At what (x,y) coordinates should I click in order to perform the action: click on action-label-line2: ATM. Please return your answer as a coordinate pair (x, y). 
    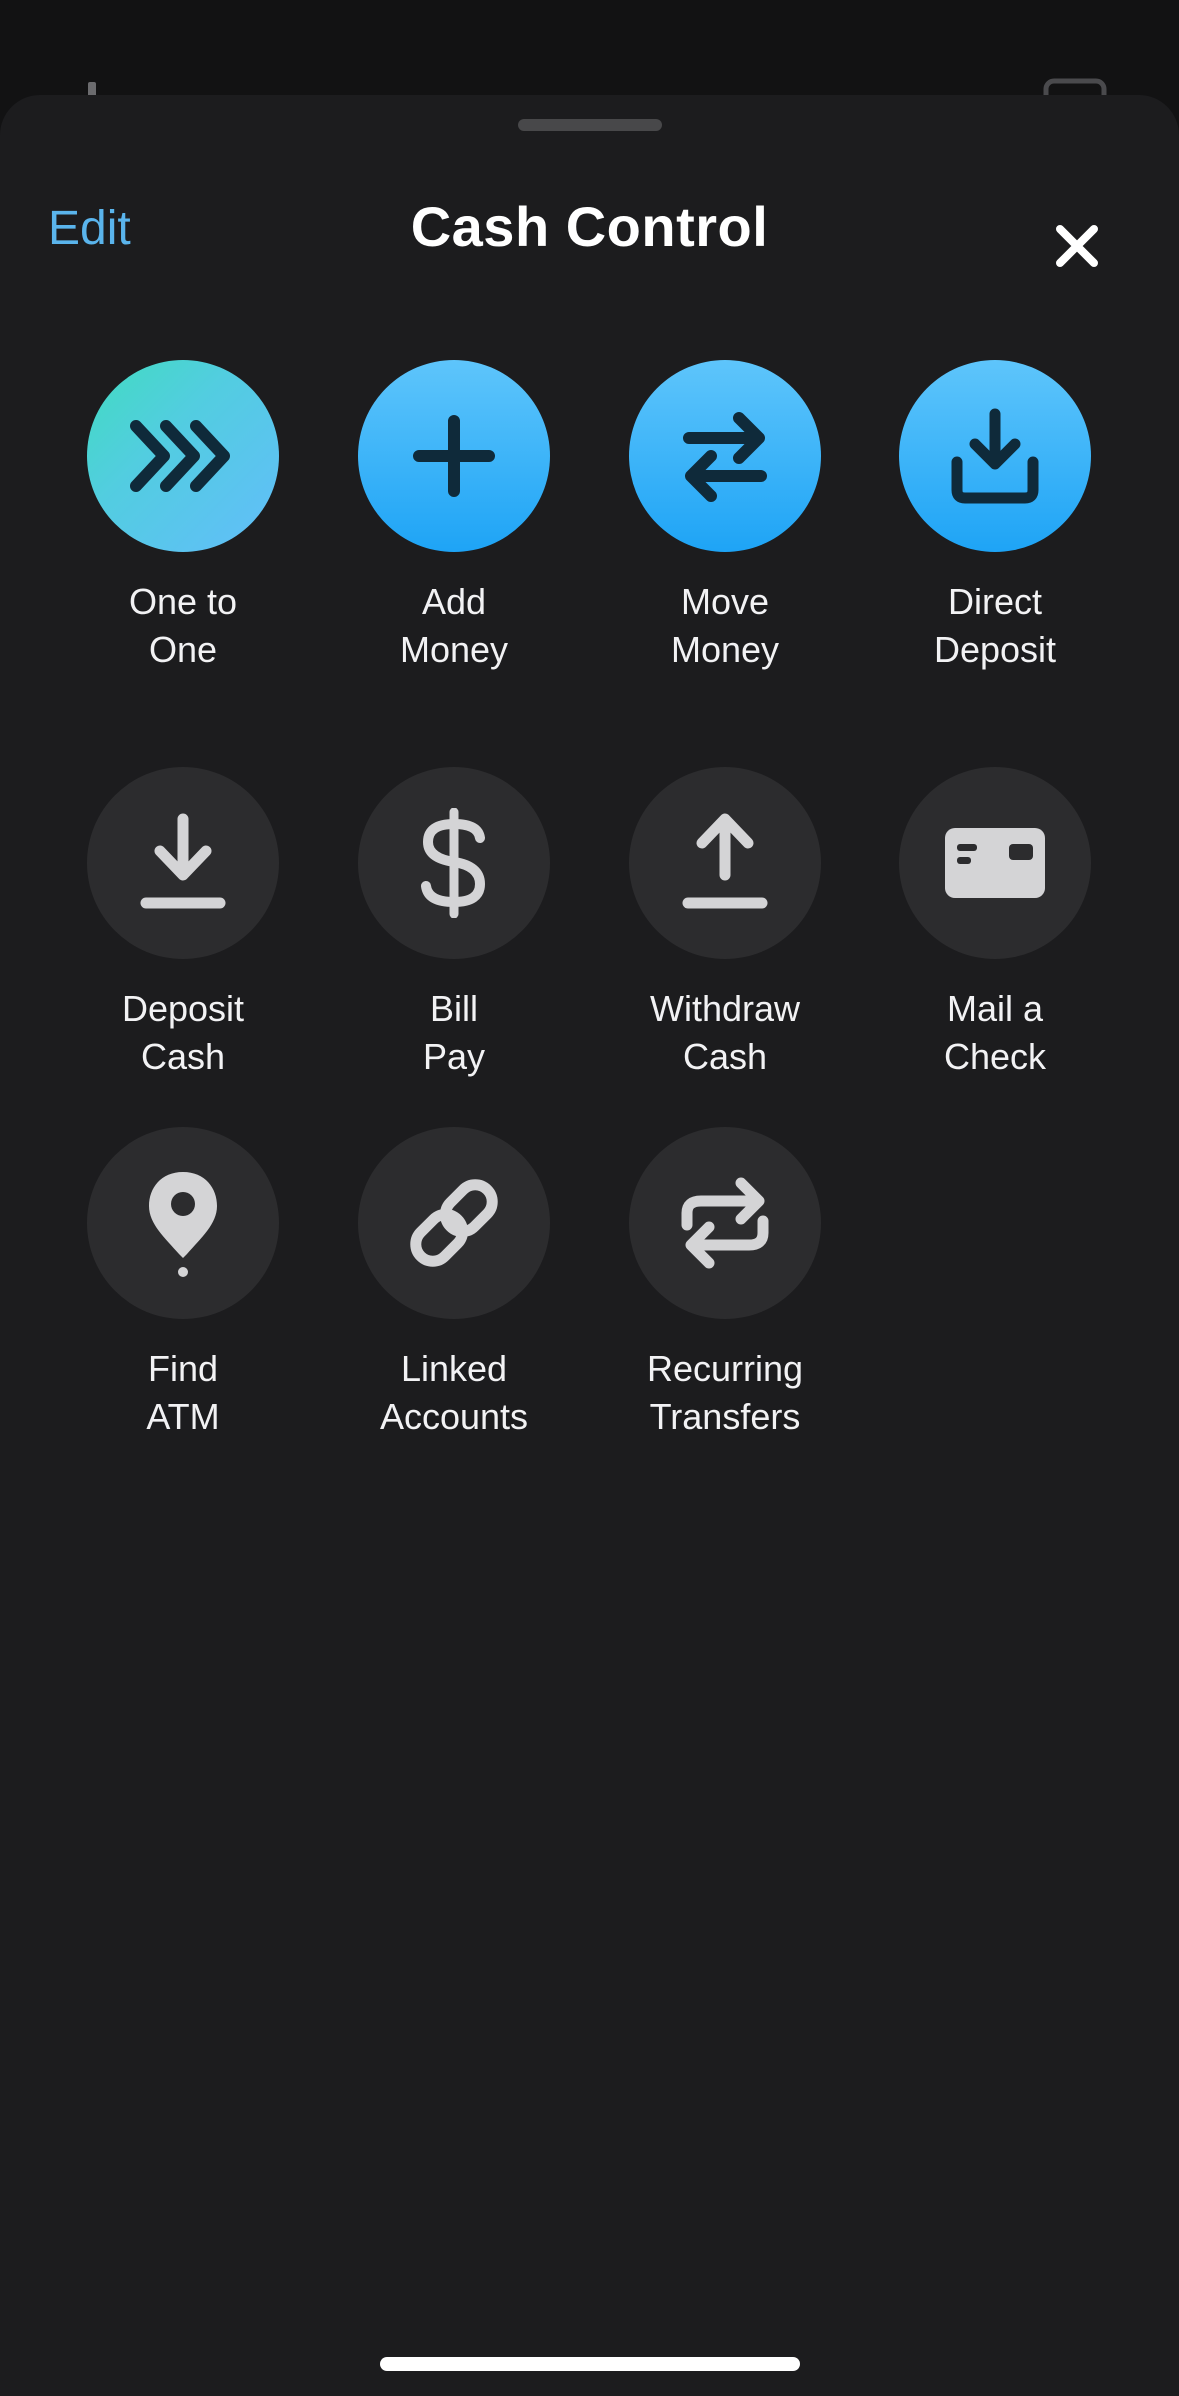
    Looking at the image, I should click on (183, 1416).